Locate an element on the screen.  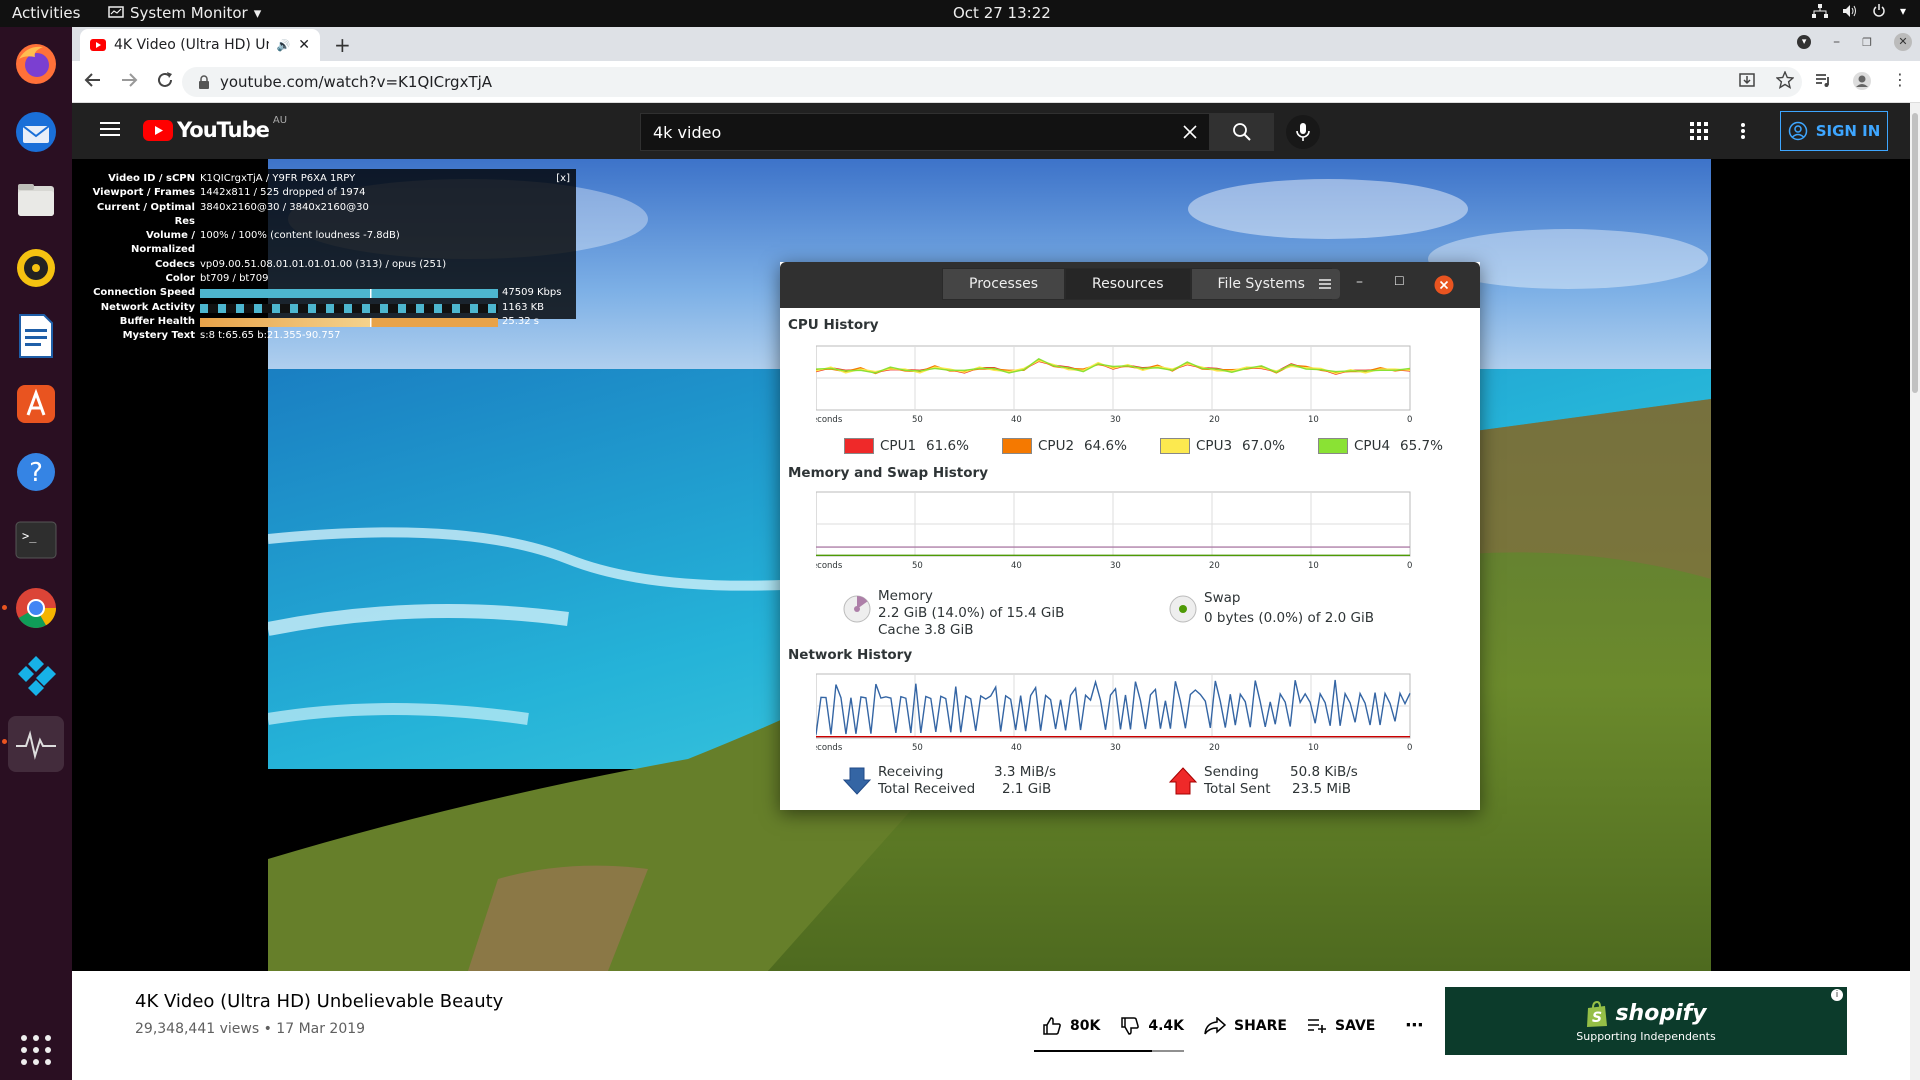
media-queue-icon is located at coordinates (1823, 80).